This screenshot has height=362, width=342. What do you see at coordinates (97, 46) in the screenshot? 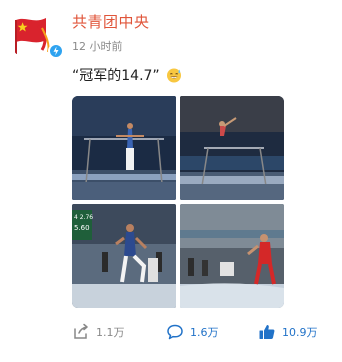
I see `post-time: 12 小时前` at bounding box center [97, 46].